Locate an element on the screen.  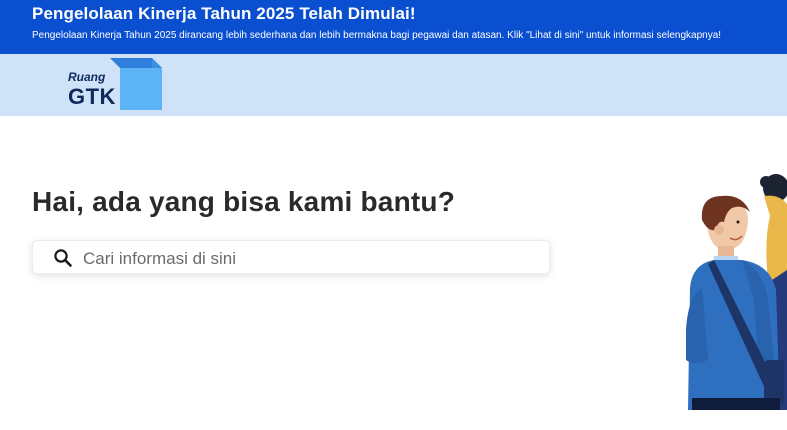
logo-text-big: GTK is located at coordinates (92, 96).